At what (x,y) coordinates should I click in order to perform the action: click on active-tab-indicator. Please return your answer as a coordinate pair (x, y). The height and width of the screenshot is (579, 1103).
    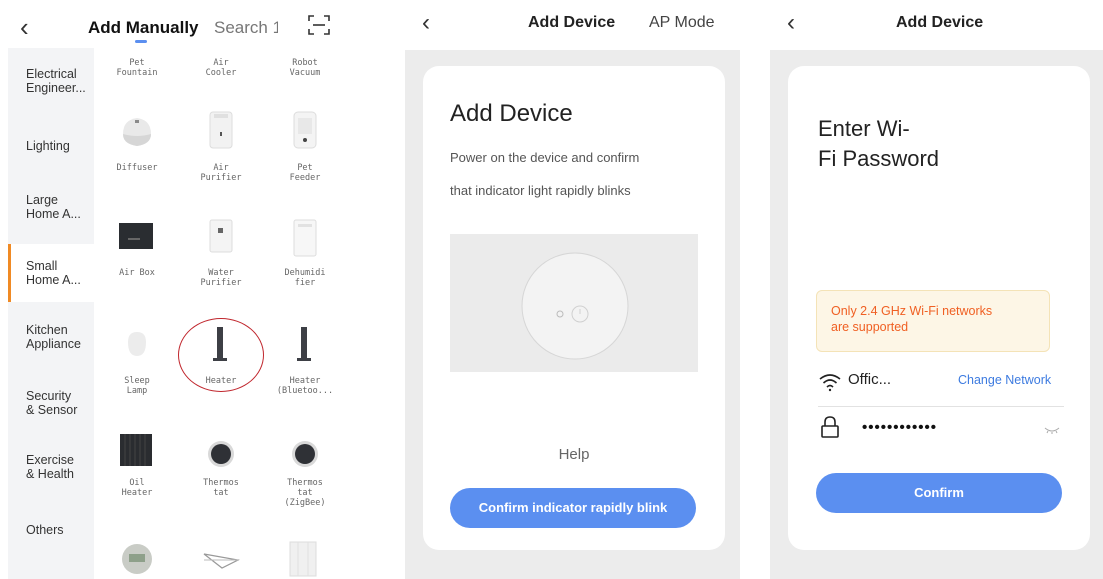
    Looking at the image, I should click on (141, 41).